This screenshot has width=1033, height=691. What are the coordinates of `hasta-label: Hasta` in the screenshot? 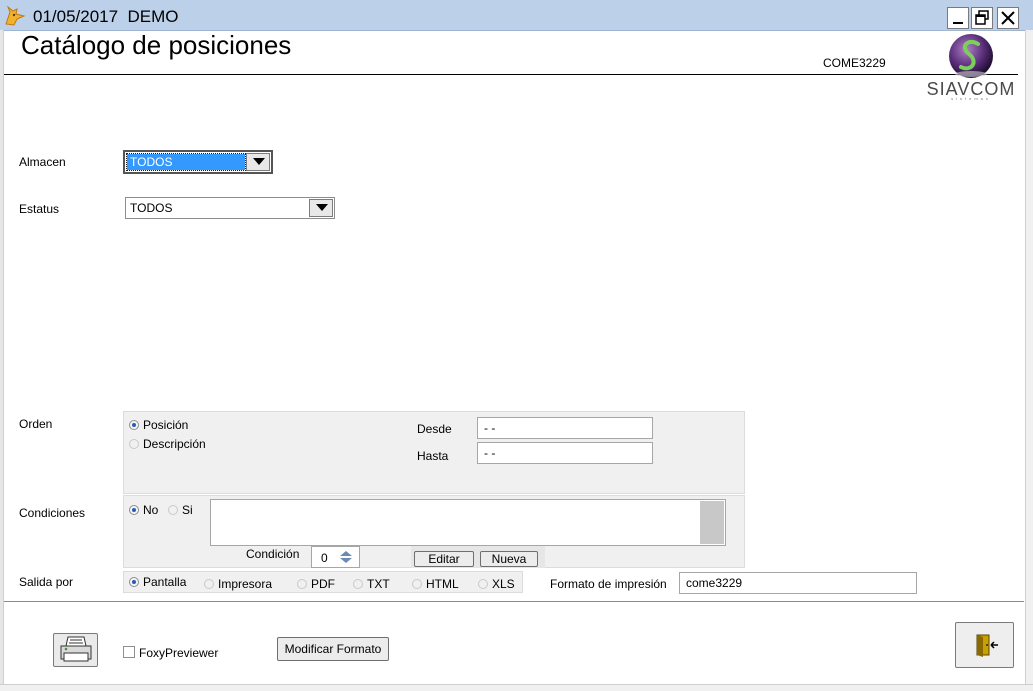 It's located at (433, 456).